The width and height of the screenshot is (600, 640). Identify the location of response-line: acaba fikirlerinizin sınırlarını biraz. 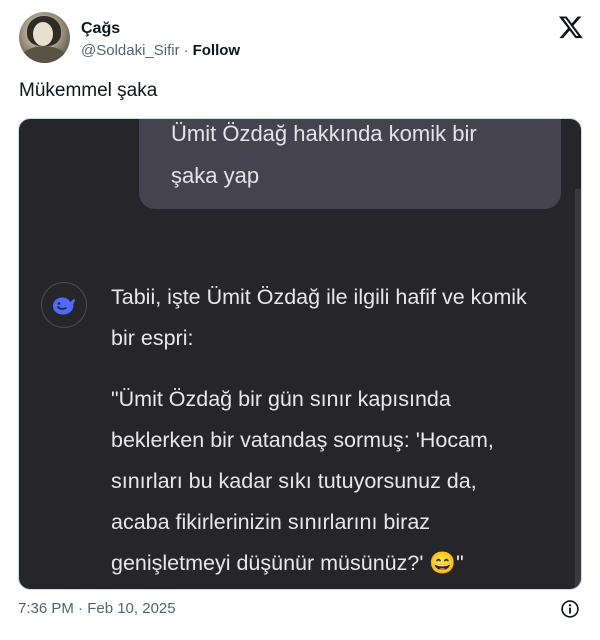
(271, 522).